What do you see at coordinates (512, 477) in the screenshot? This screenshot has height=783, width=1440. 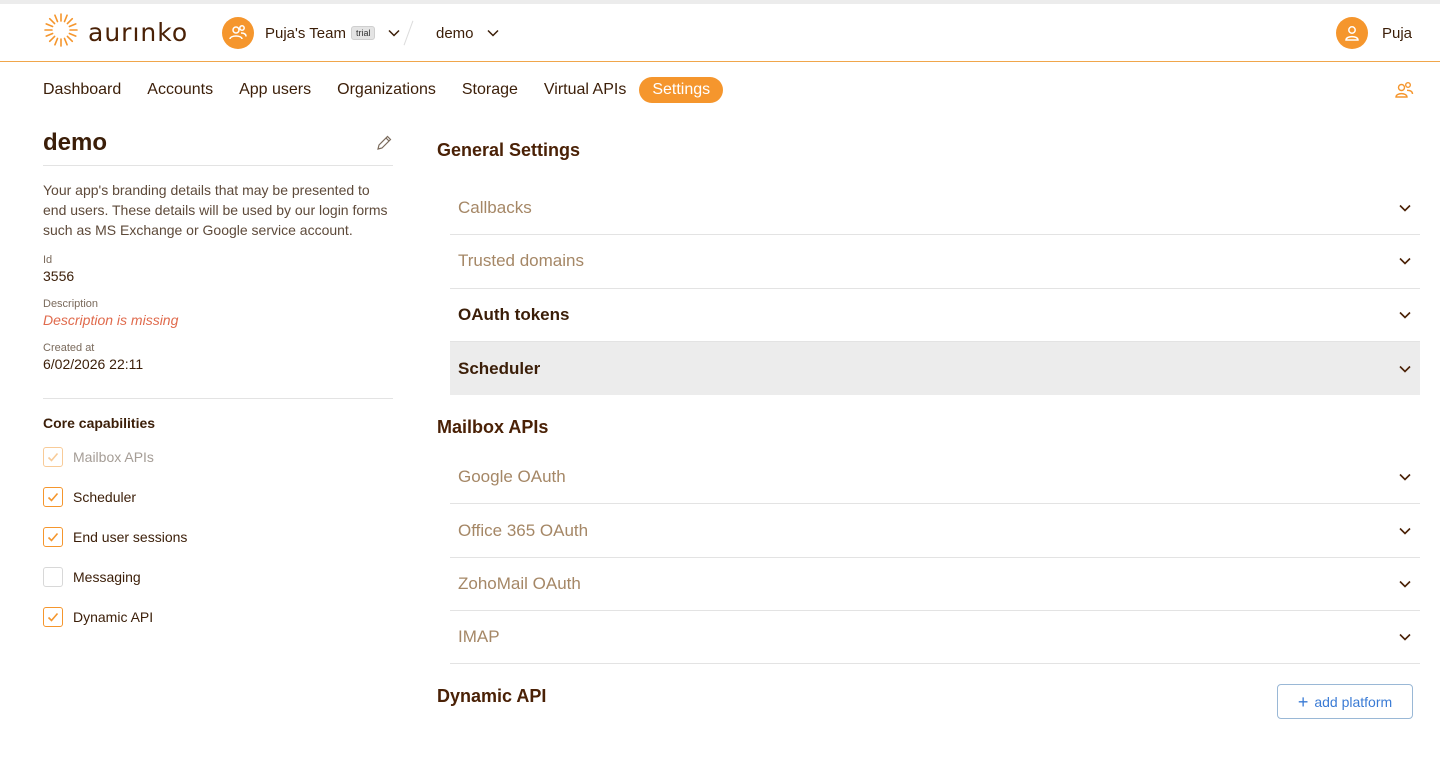 I see `accordion-label: Google OAuth` at bounding box center [512, 477].